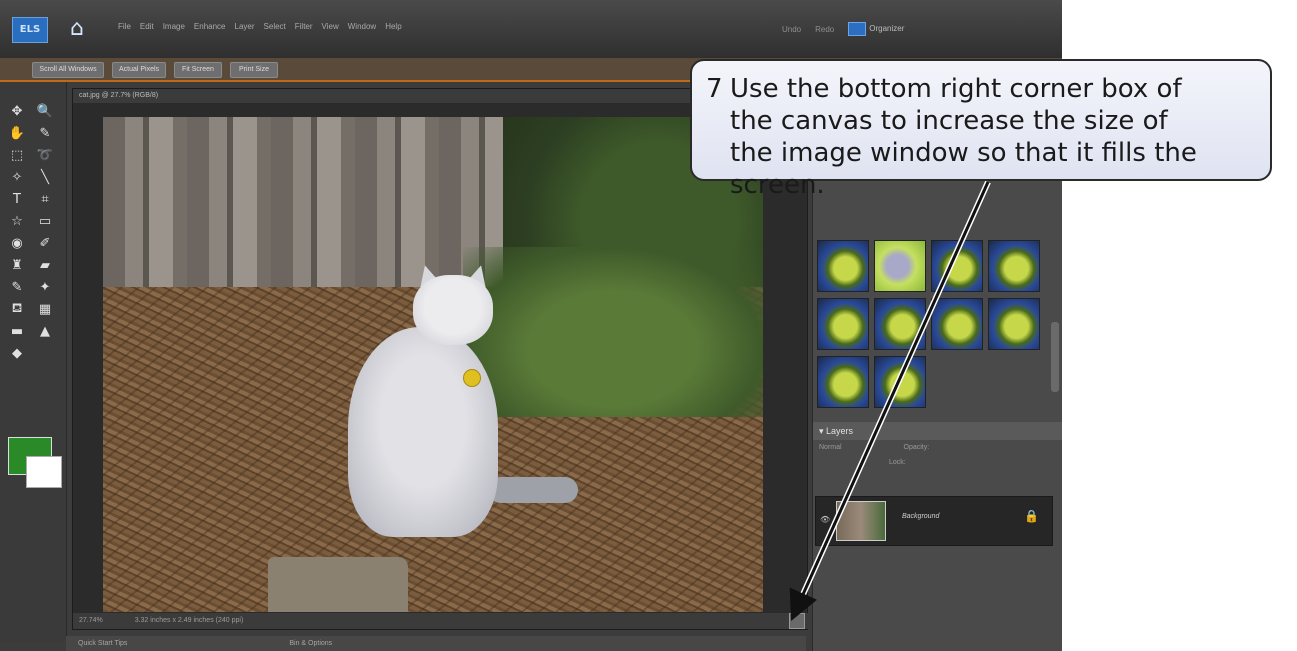  Describe the element at coordinates (393, 26) in the screenshot. I see `menu-help: Help` at that location.